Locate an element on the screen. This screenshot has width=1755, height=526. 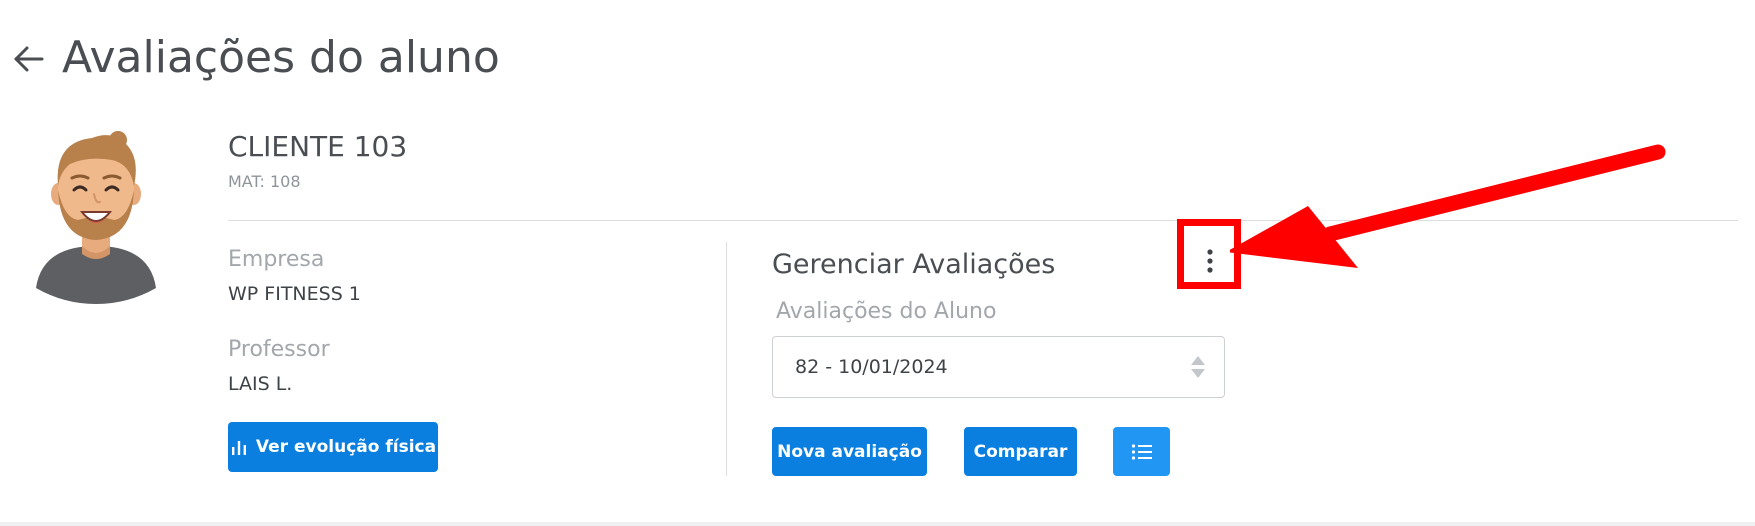
avaliacoes-aluno-label: Avaliações do Aluno is located at coordinates (886, 311).